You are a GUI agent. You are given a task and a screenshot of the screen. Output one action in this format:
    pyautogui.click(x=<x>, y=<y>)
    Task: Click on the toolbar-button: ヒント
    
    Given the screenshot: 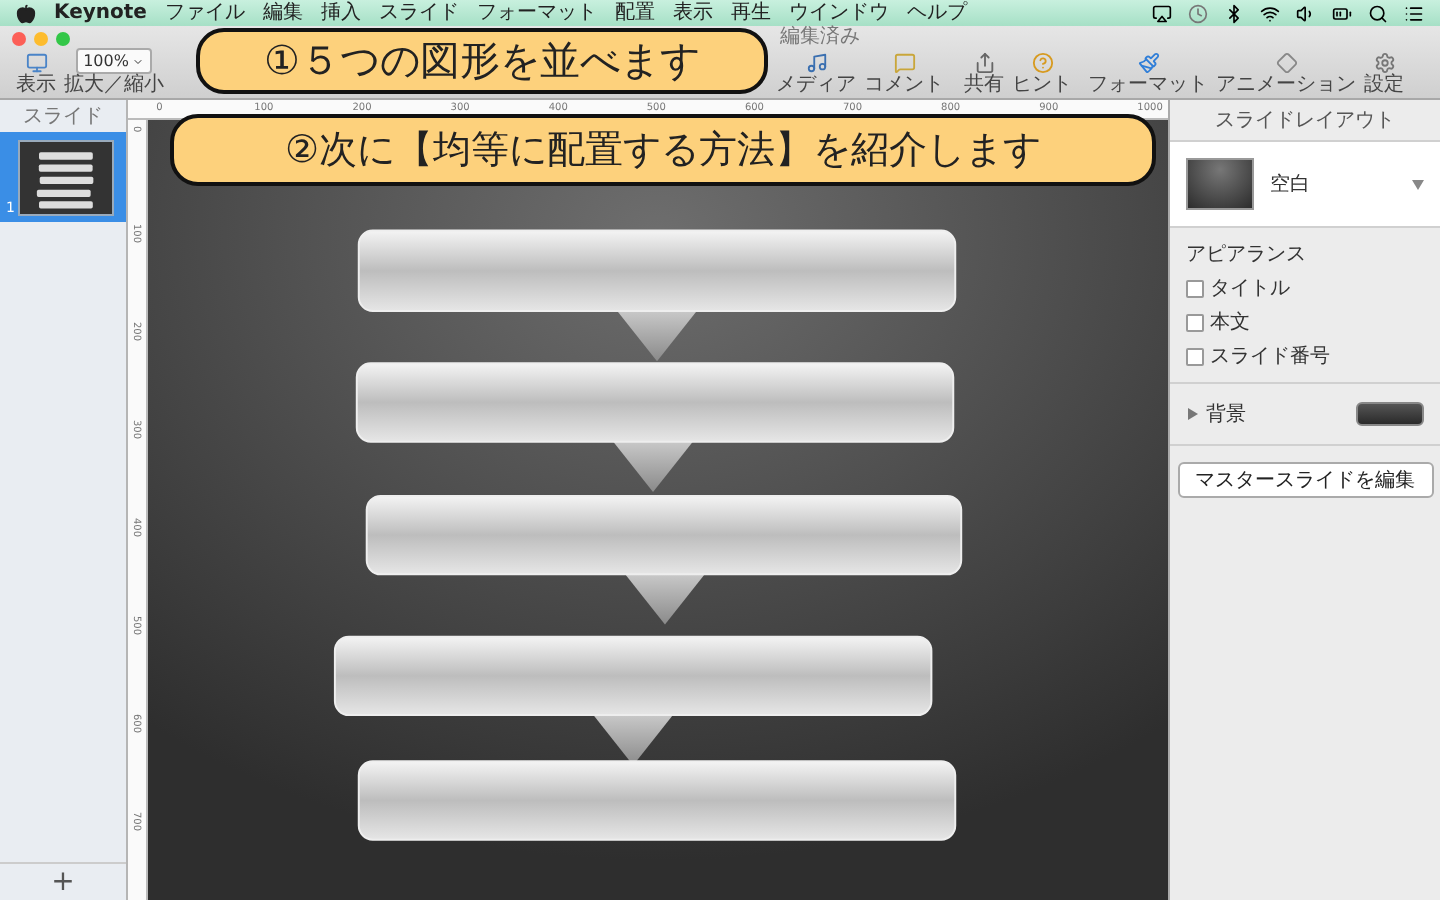 What is the action you would take?
    pyautogui.click(x=1042, y=74)
    